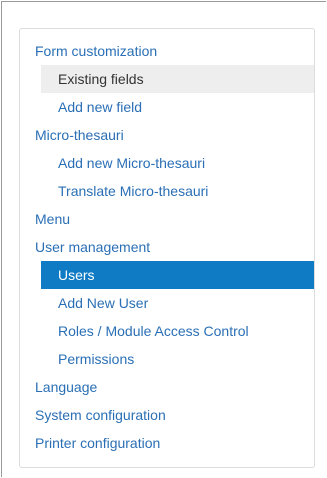 This screenshot has height=478, width=327. I want to click on menu-item-add-new-micro-thesauri: Add new Micro-thesauri, so click(177, 163).